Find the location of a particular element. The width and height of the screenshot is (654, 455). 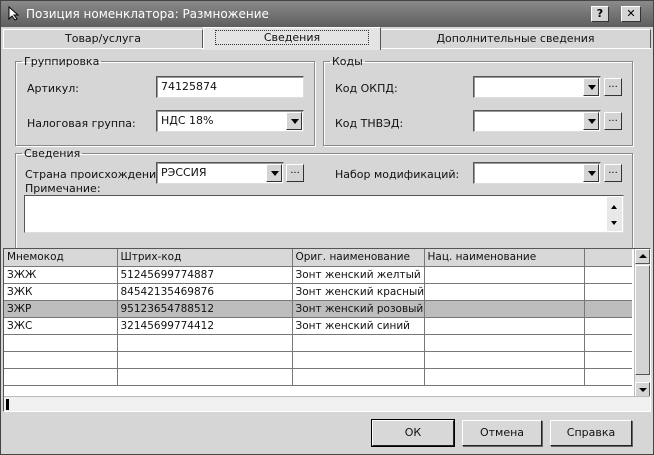

okpd-select is located at coordinates (537, 87).